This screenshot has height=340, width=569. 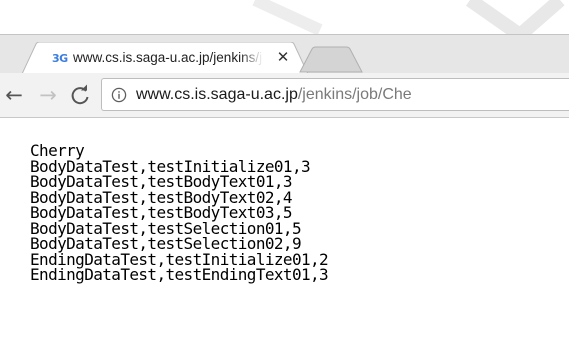 What do you see at coordinates (283, 57) in the screenshot?
I see `close-icon: ✕` at bounding box center [283, 57].